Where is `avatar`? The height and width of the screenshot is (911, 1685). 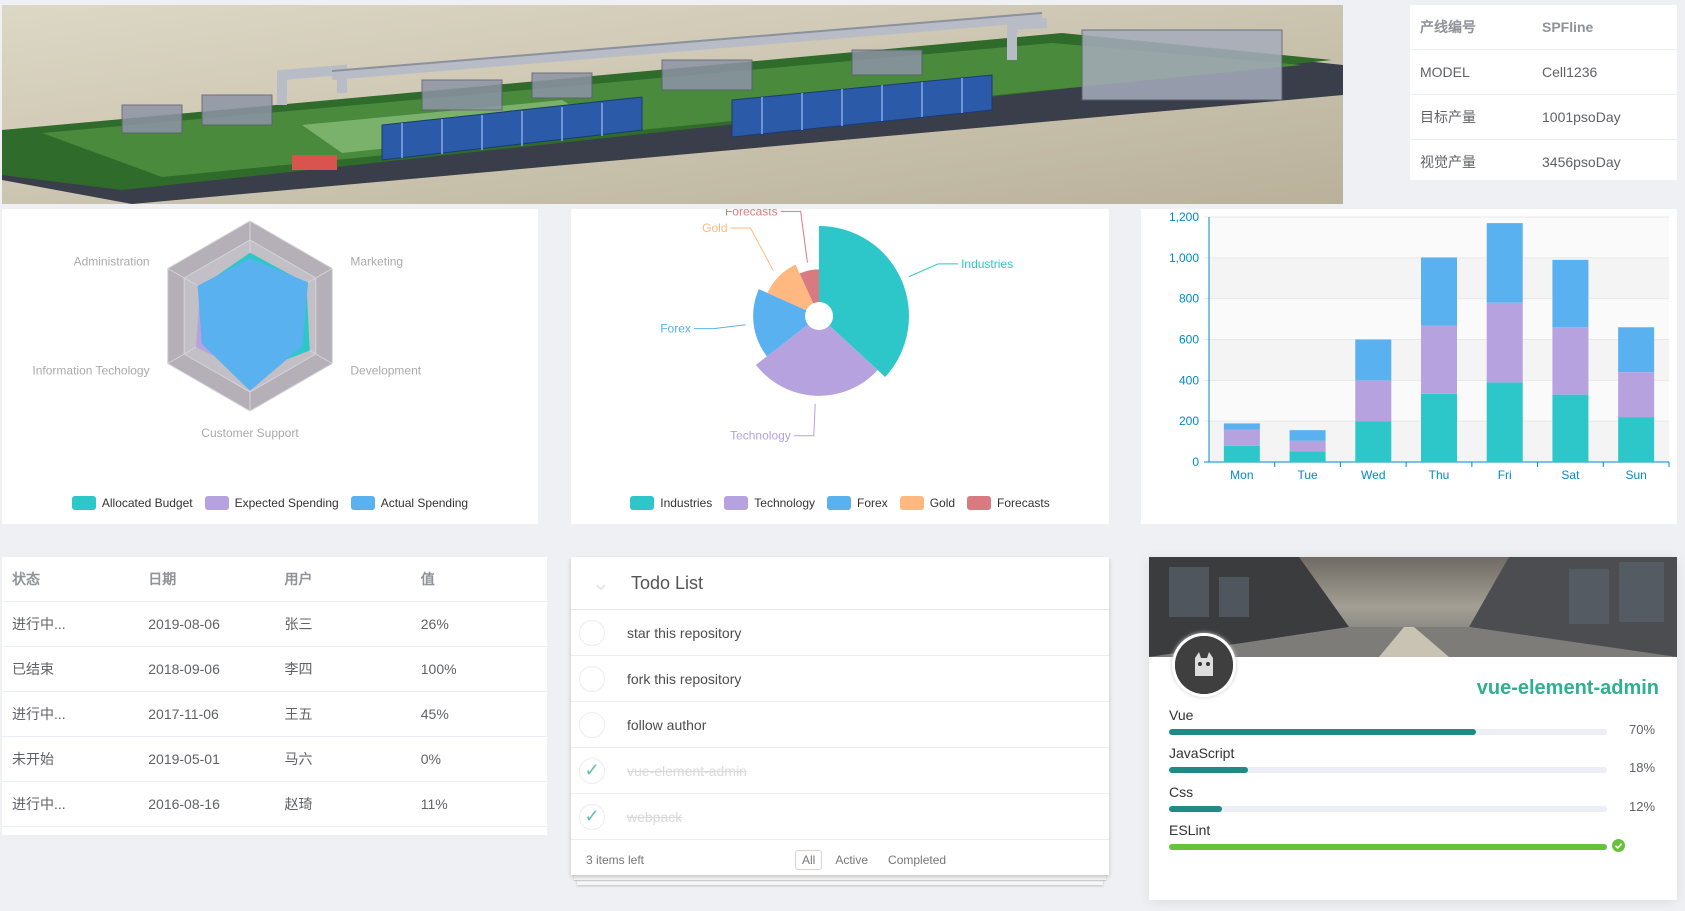
avatar is located at coordinates (1204, 665).